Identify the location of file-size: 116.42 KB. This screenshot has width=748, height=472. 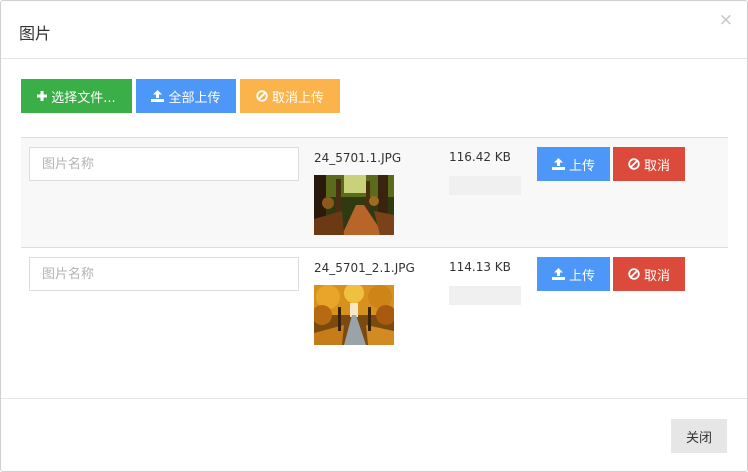
(480, 157).